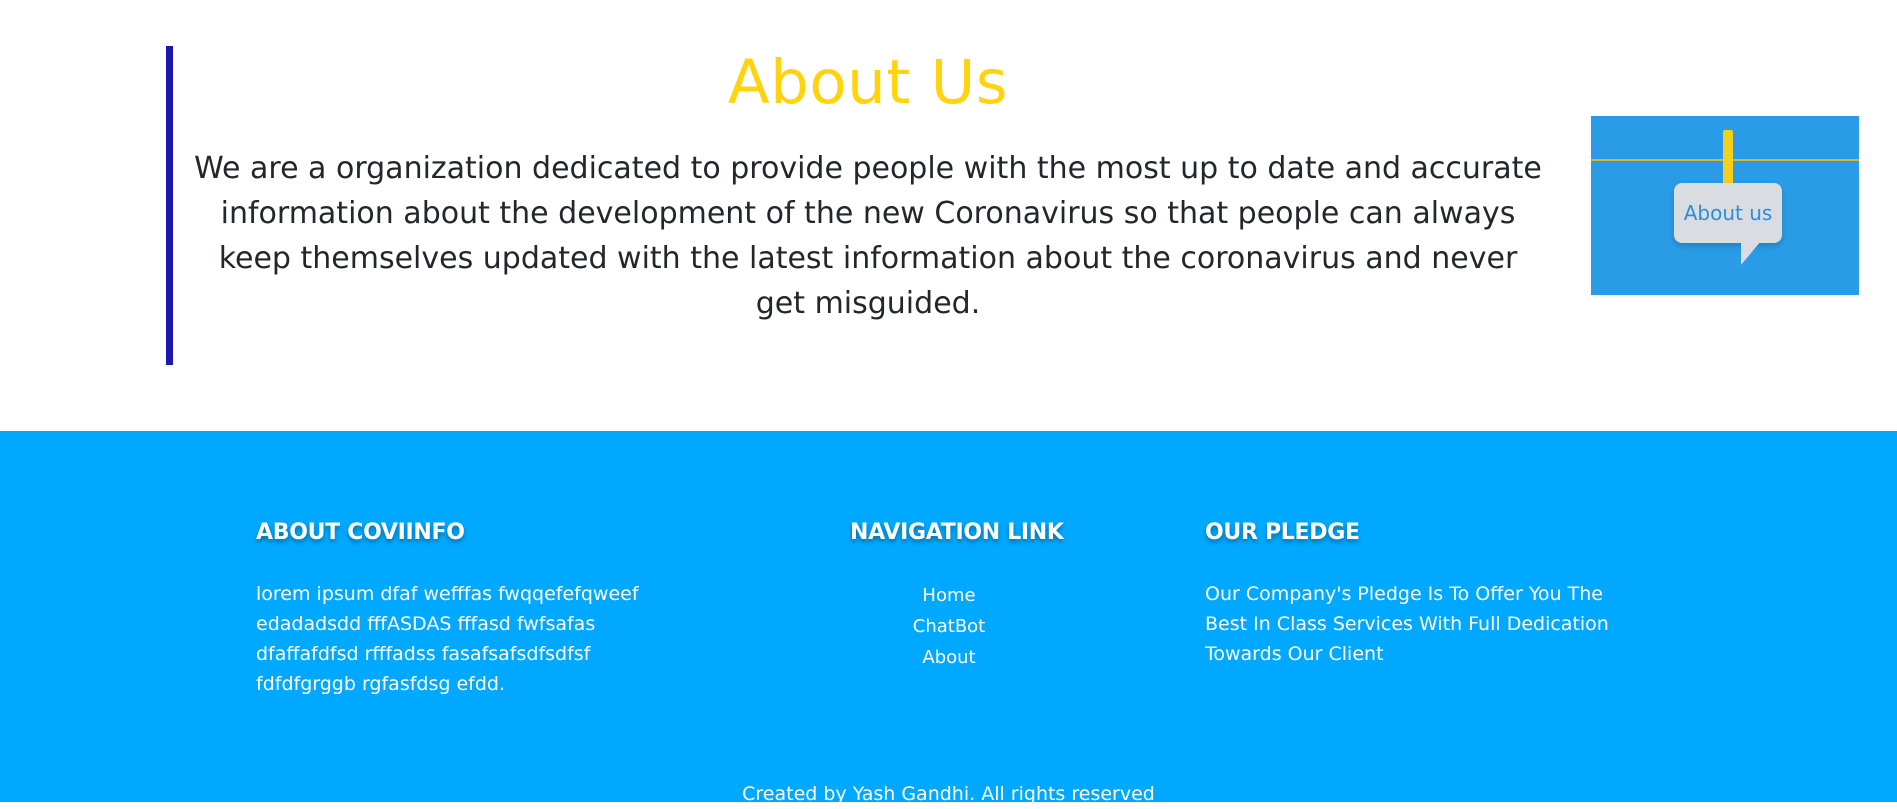 Image resolution: width=1897 pixels, height=809 pixels. What do you see at coordinates (169, 205) in the screenshot?
I see `accent-bar` at bounding box center [169, 205].